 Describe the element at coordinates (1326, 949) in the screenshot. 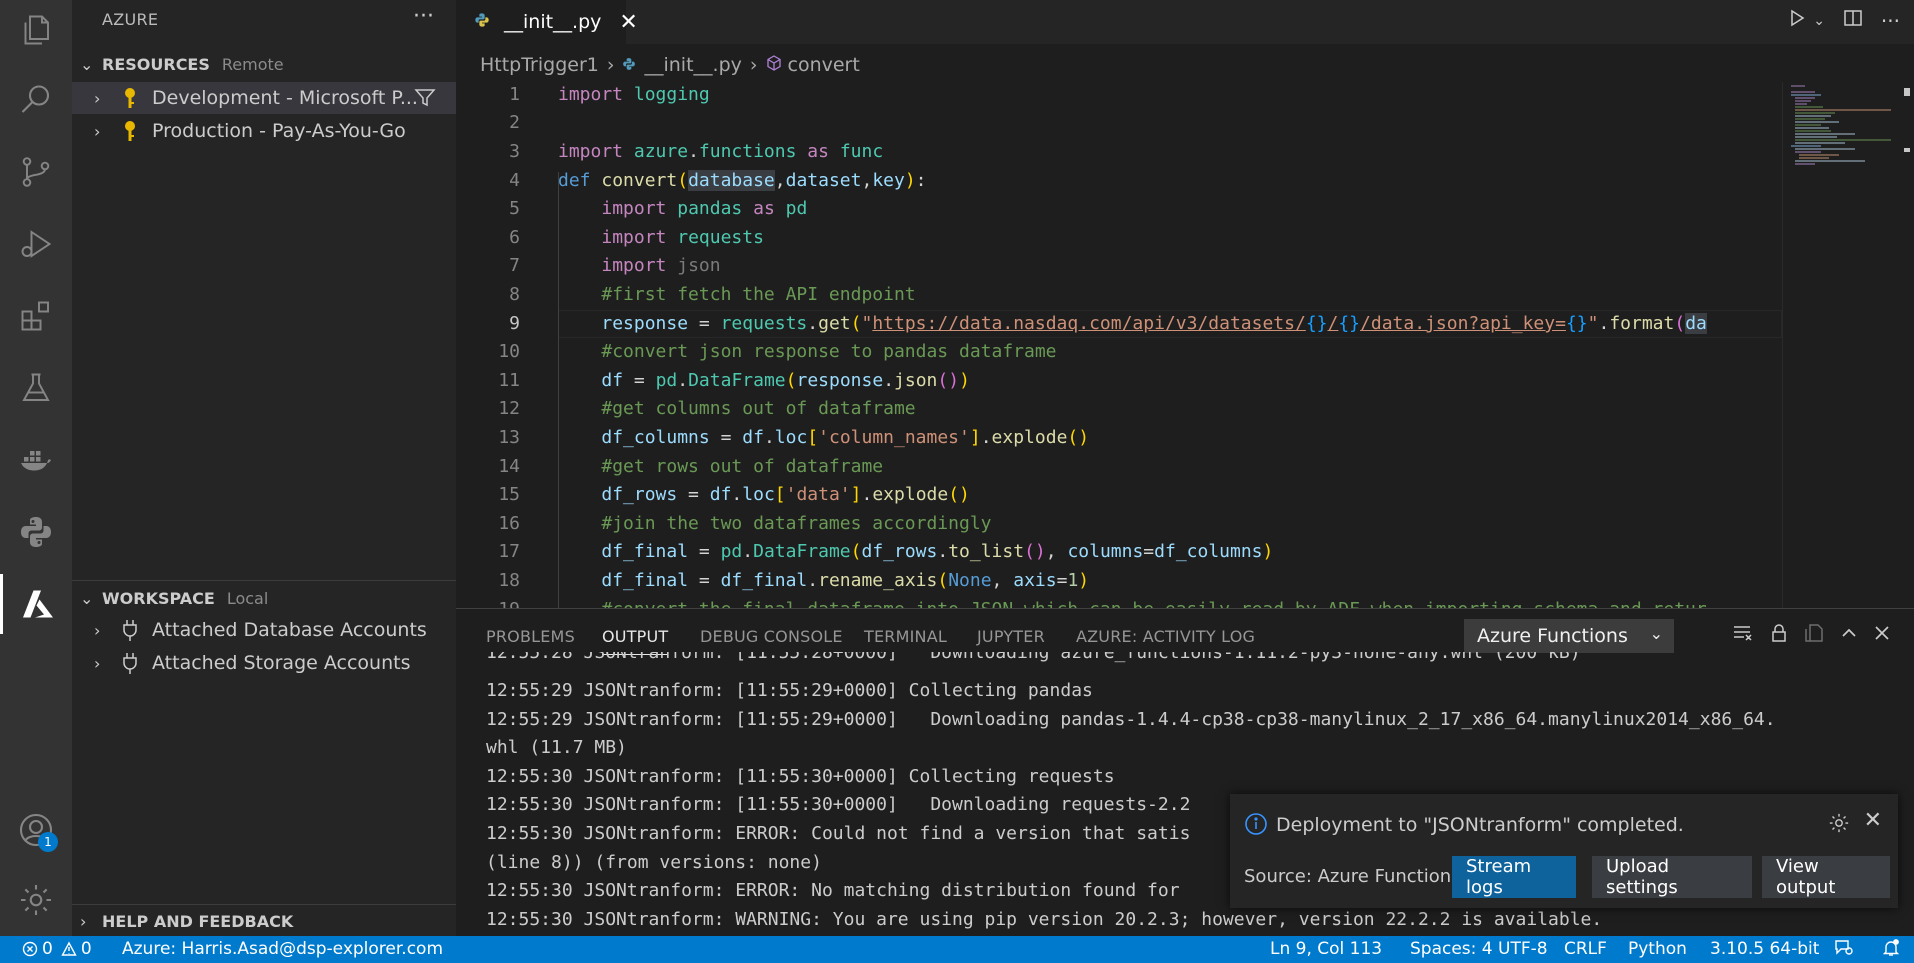

I see `cursor-position-status: Ln 9, Col 113` at that location.